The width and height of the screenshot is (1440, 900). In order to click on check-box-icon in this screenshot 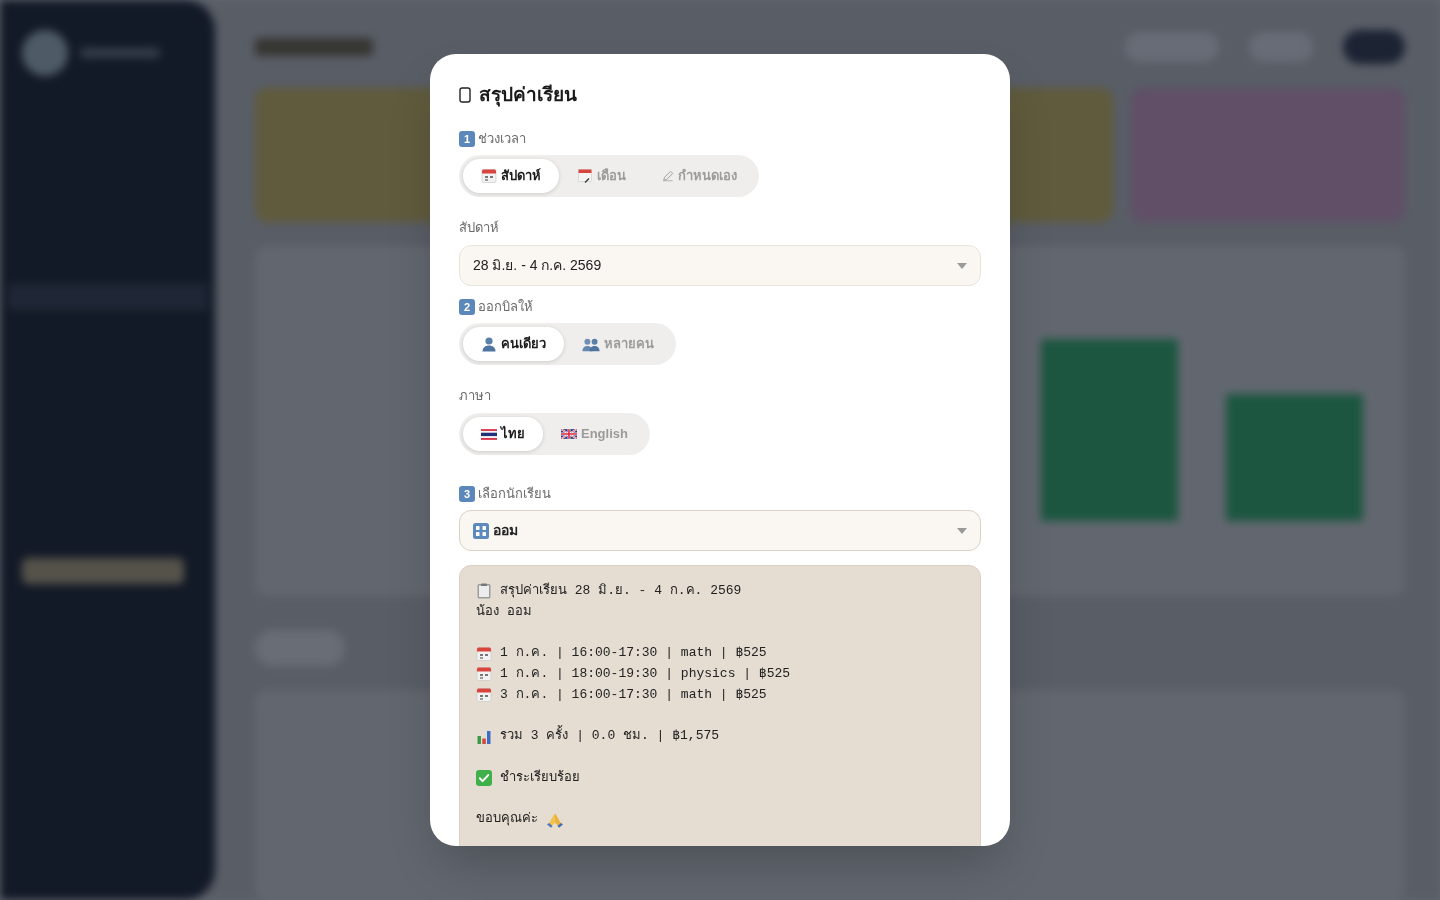, I will do `click(484, 778)`.